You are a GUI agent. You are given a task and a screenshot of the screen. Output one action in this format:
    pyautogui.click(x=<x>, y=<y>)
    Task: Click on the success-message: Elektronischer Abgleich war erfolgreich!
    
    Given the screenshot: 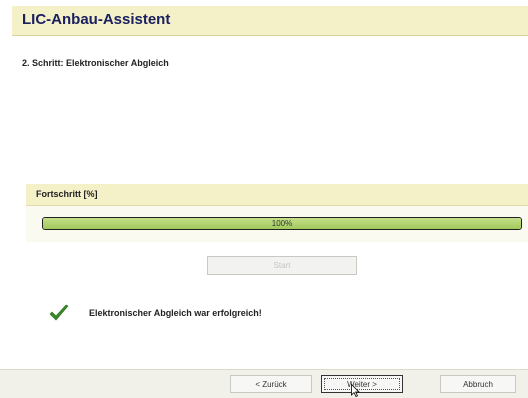 What is the action you would take?
    pyautogui.click(x=175, y=313)
    